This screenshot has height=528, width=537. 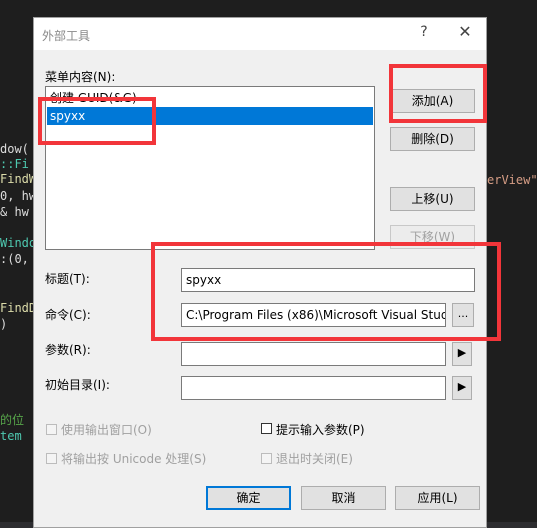 What do you see at coordinates (266, 428) in the screenshot?
I see `prompt-arguments-checkbox` at bounding box center [266, 428].